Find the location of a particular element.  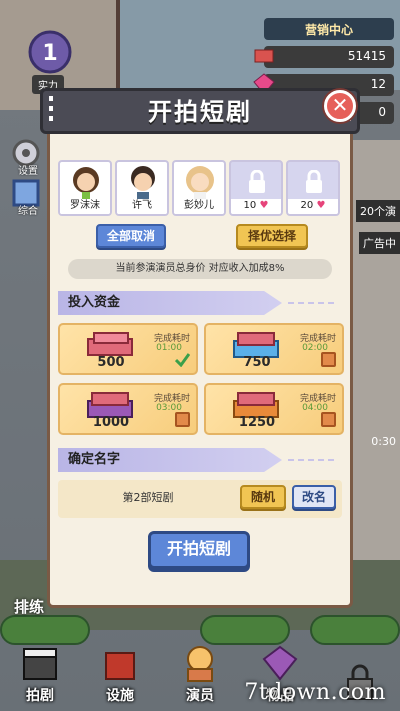

select-best-button: 择优选择 is located at coordinates (272, 236).